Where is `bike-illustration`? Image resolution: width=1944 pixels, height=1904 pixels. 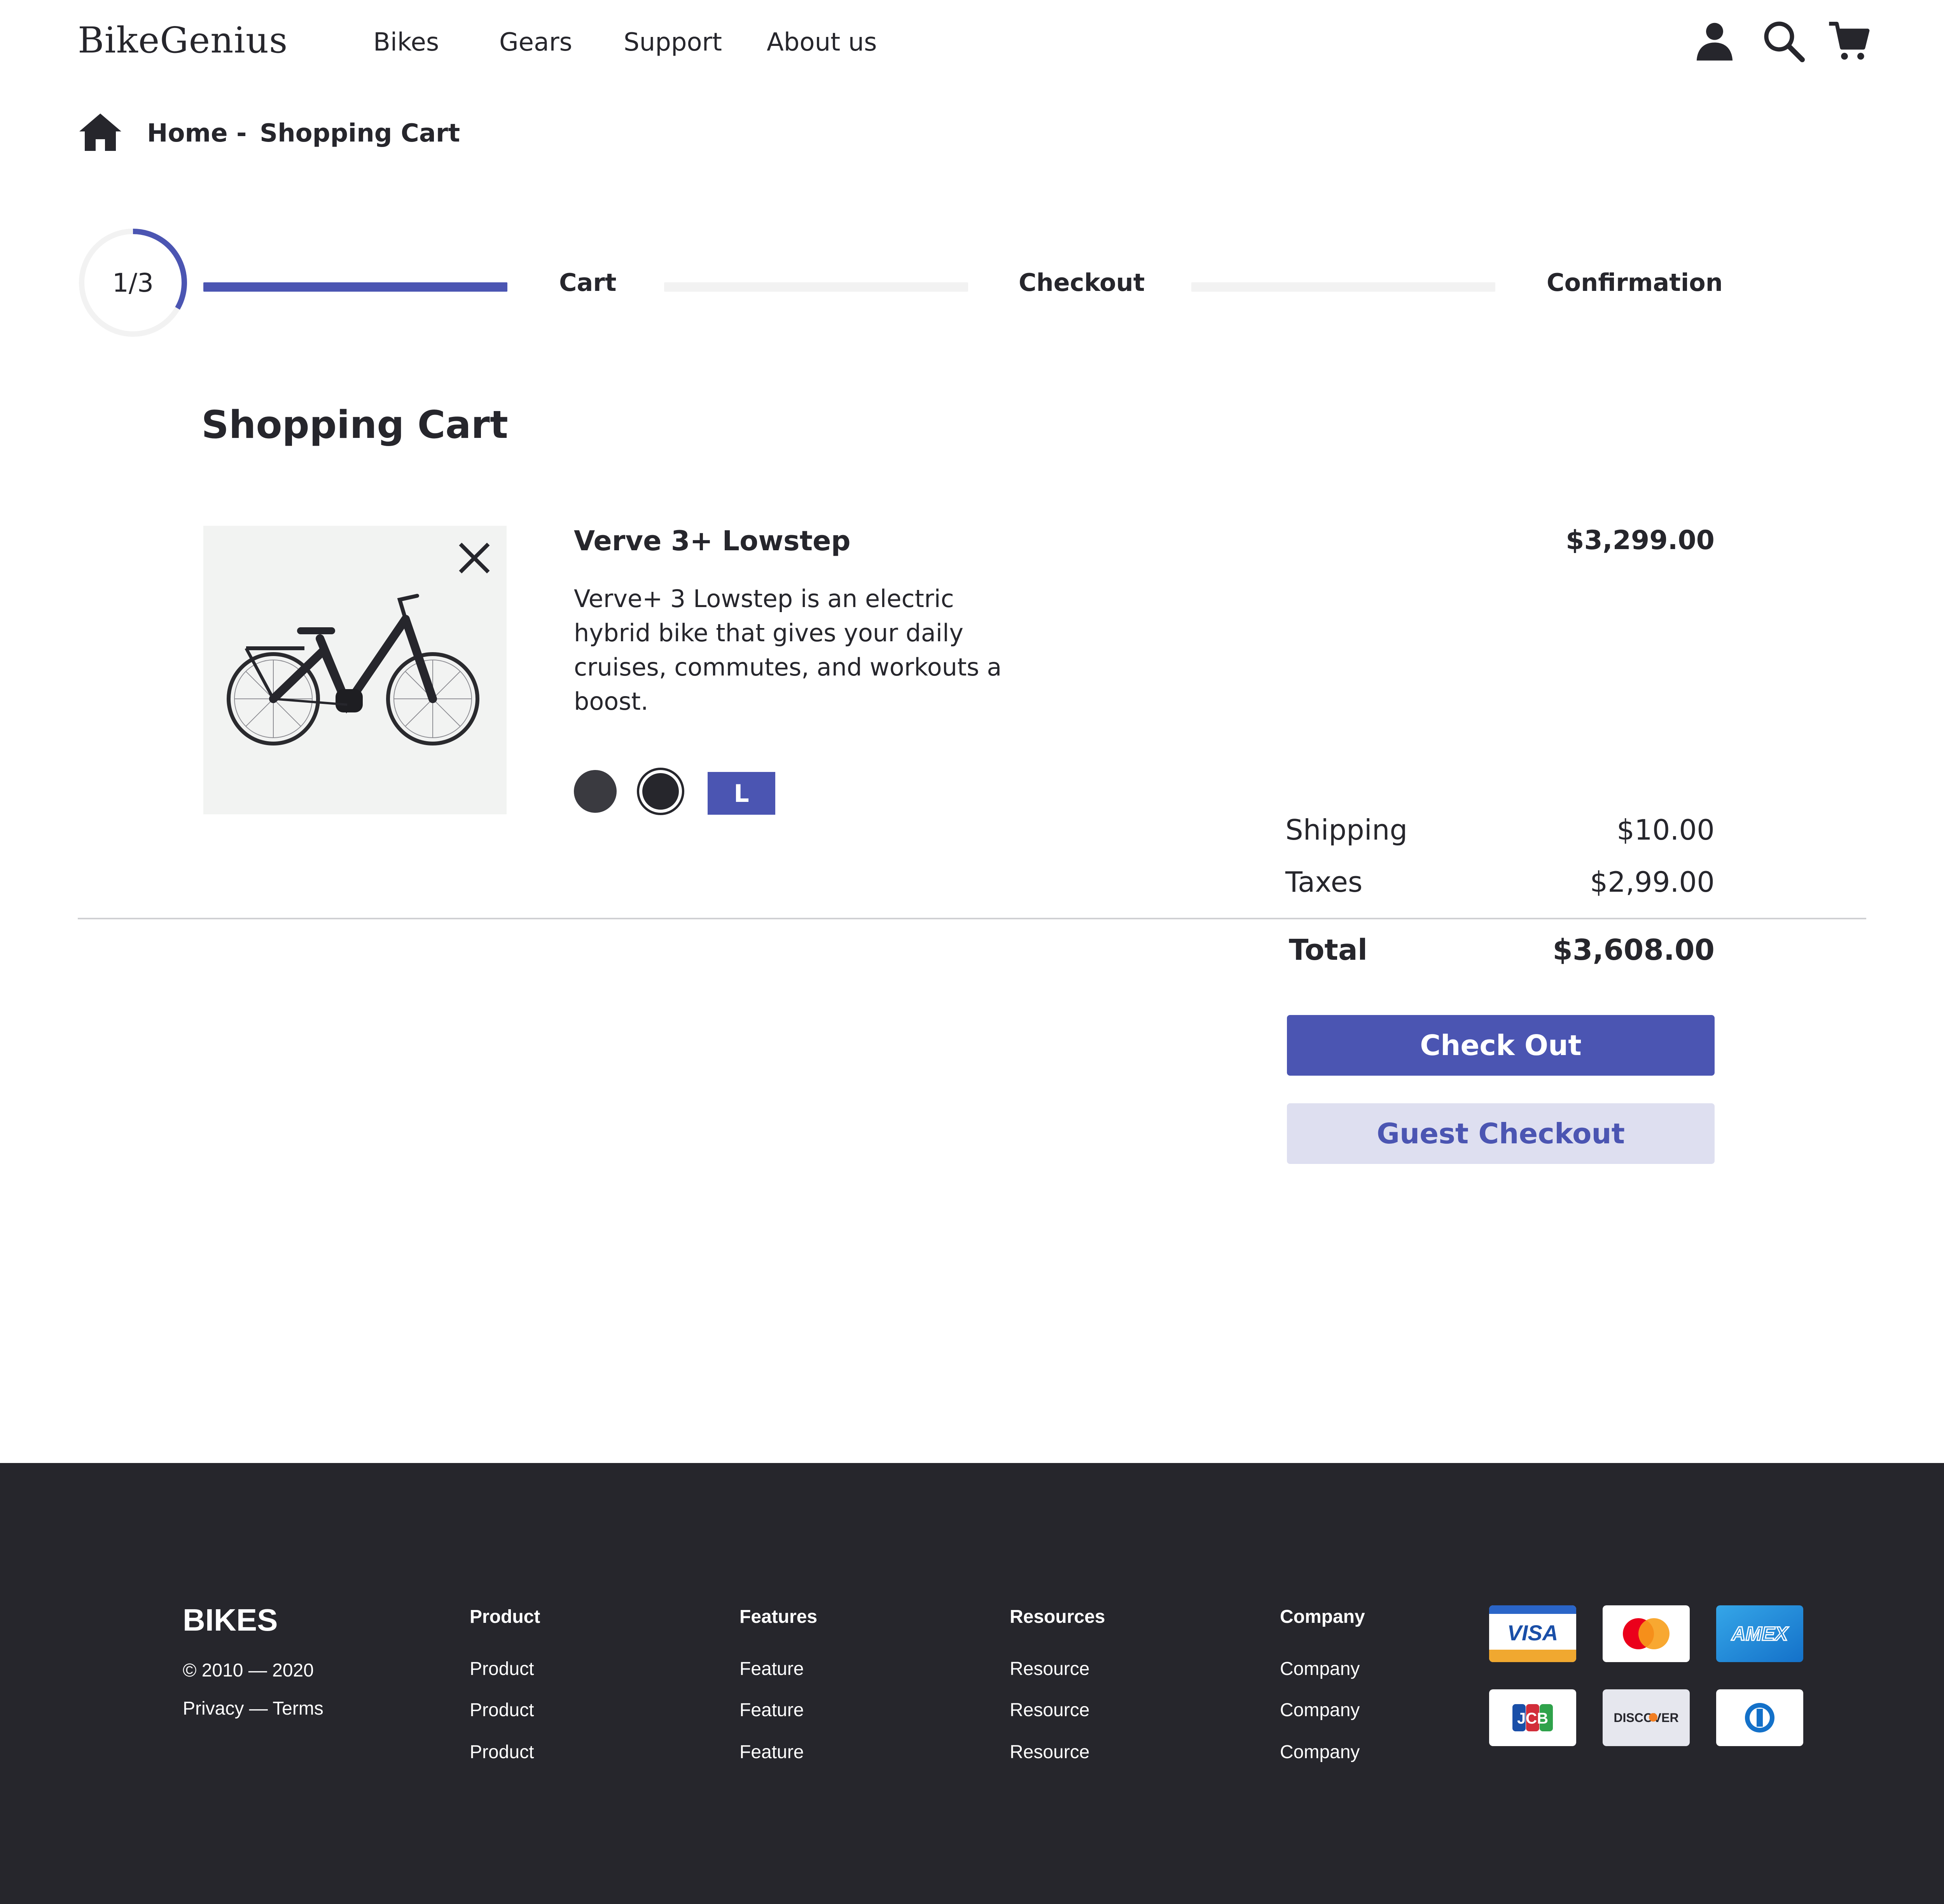 bike-illustration is located at coordinates (353, 670).